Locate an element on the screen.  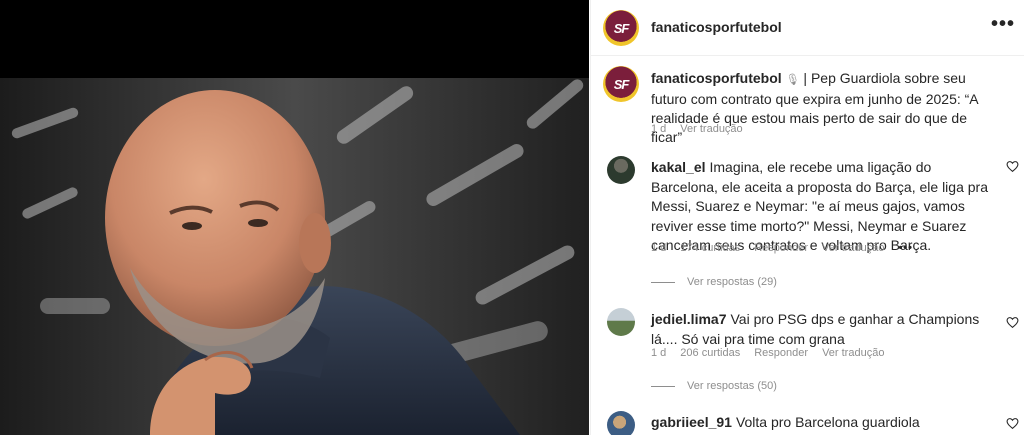
caption-time: 1 d is located at coordinates (658, 129).